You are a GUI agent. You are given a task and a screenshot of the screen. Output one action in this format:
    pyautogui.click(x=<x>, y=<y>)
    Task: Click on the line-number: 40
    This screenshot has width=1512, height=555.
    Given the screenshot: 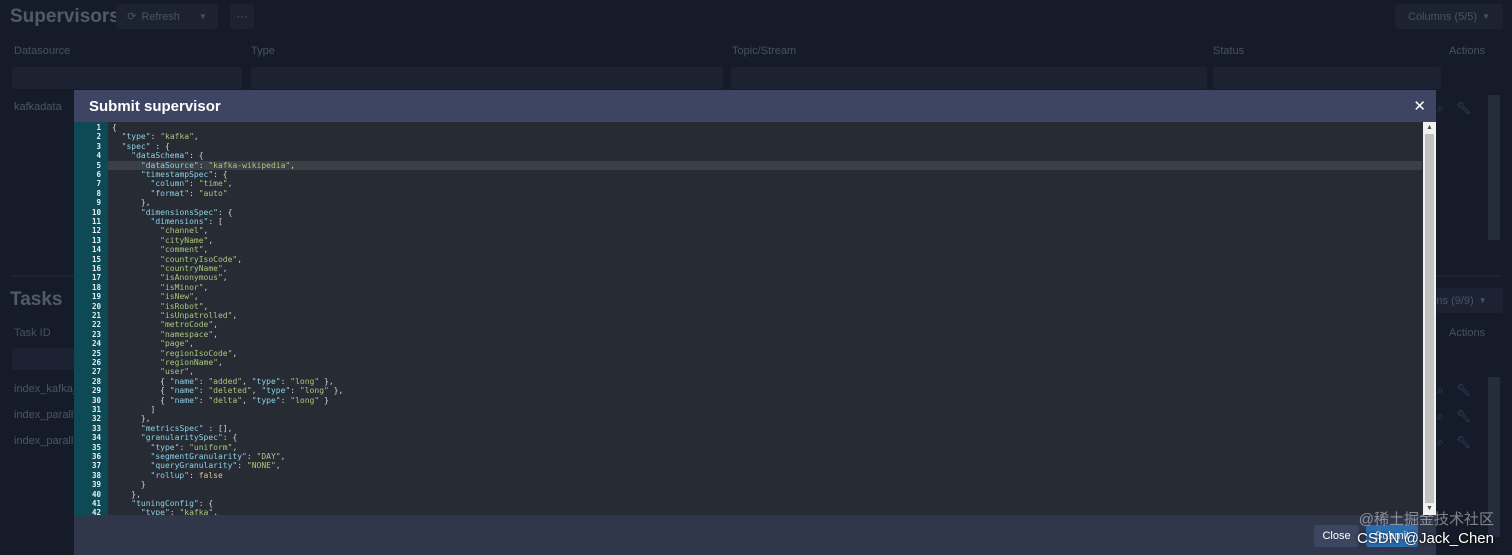 What is the action you would take?
    pyautogui.click(x=96, y=494)
    